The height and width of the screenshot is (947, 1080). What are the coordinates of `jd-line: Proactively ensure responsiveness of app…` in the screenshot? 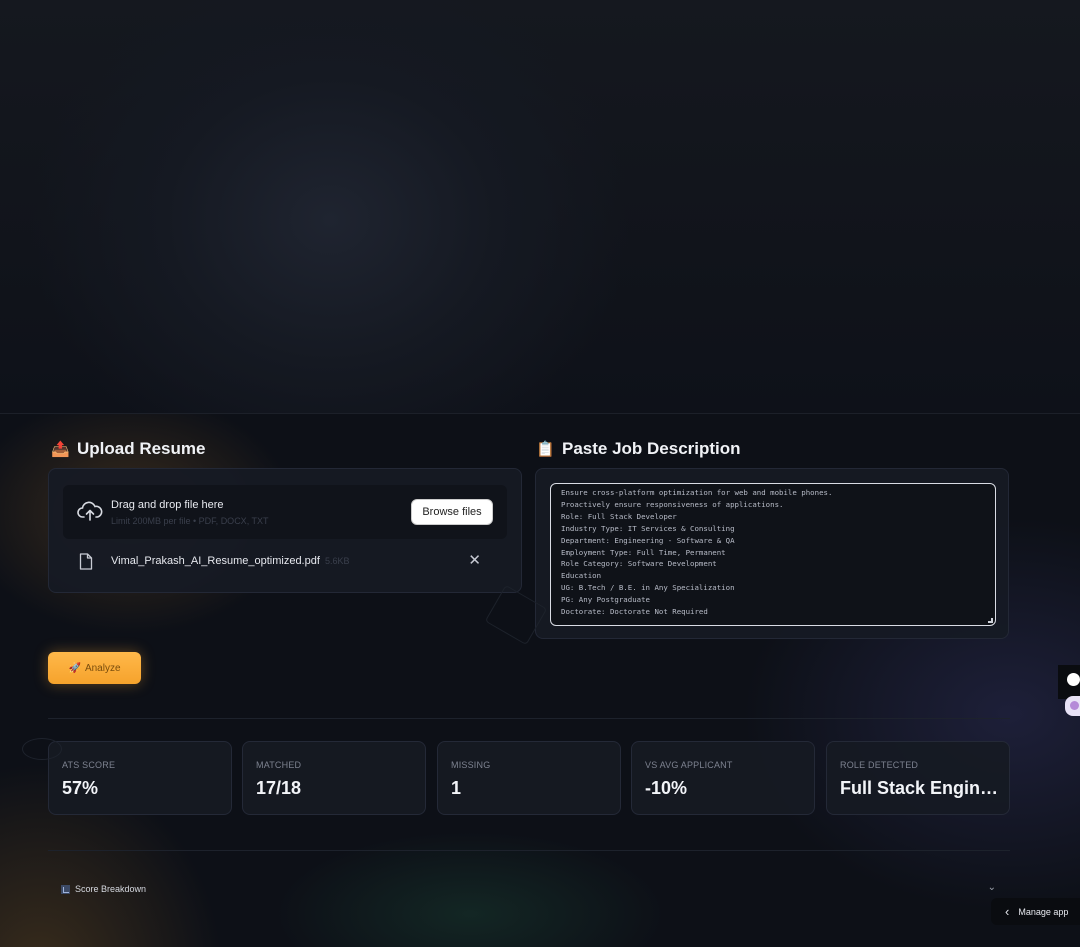 It's located at (672, 504).